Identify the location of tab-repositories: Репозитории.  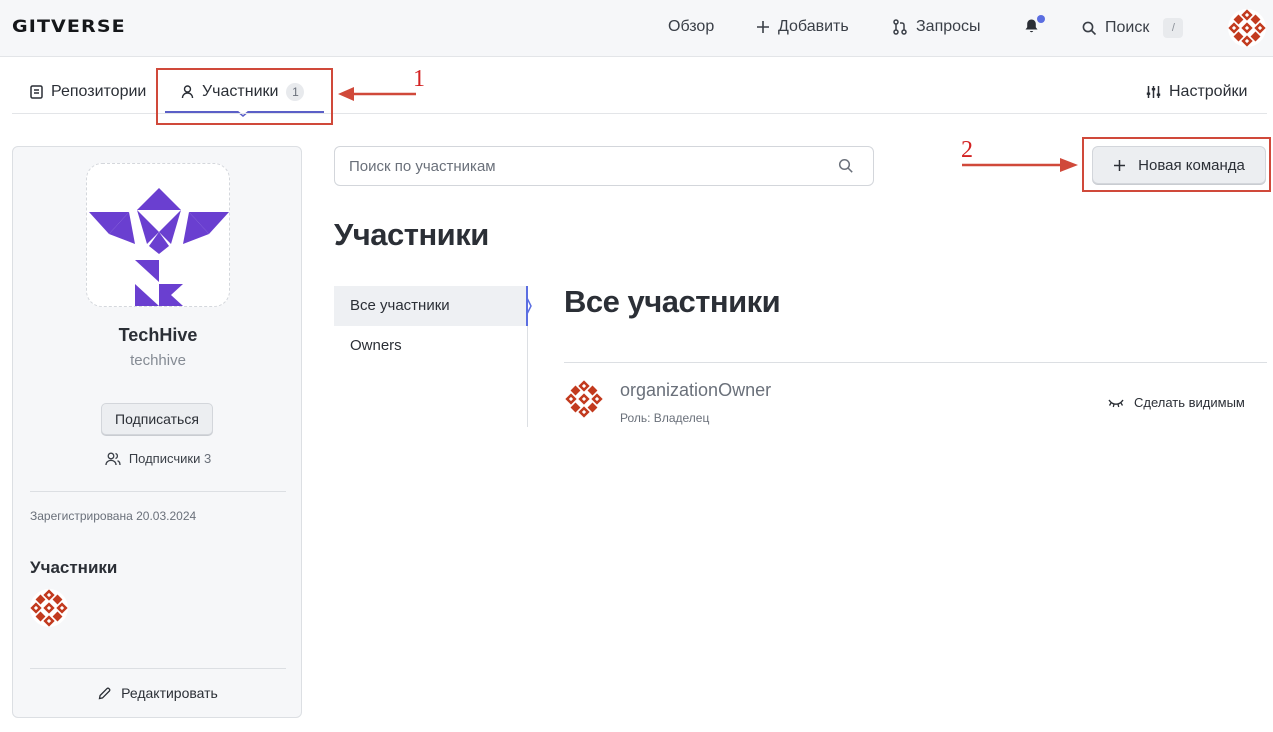
(88, 92).